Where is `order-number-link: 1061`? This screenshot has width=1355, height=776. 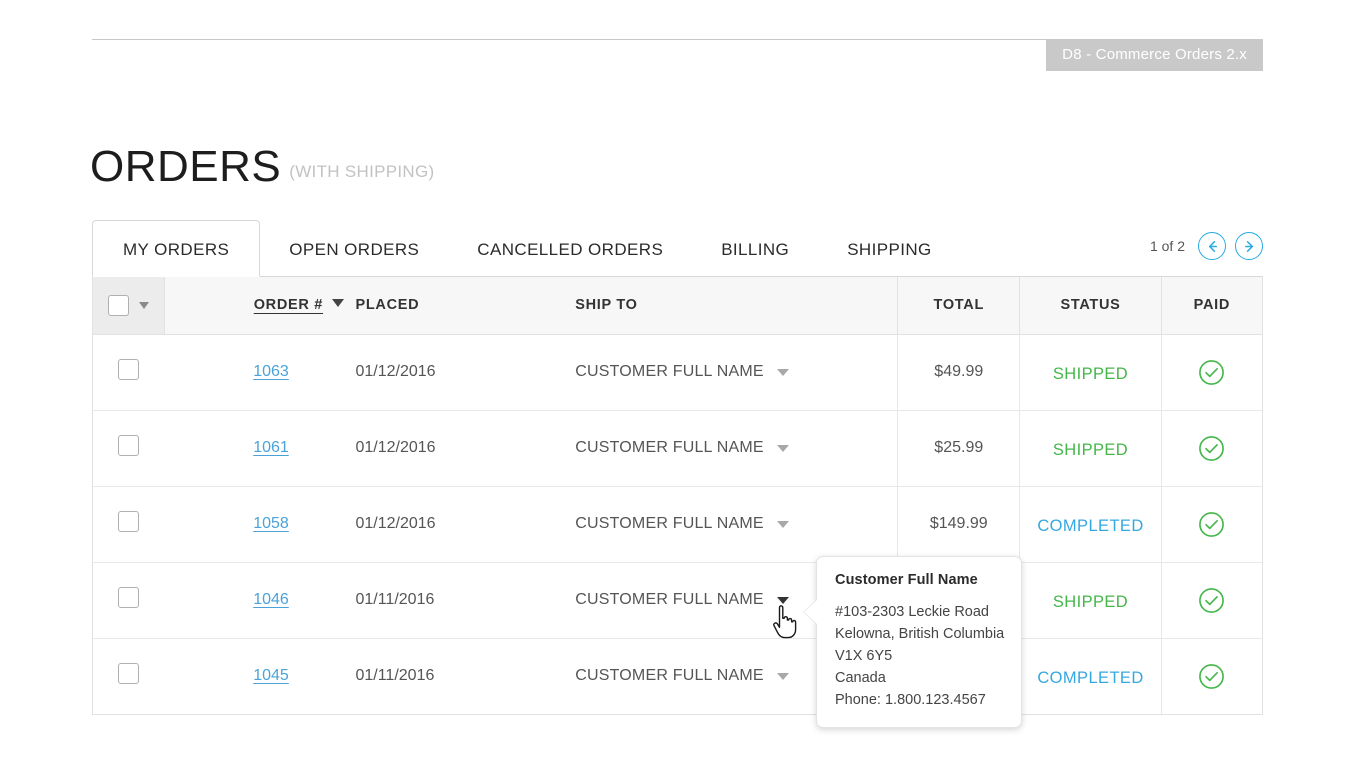 order-number-link: 1061 is located at coordinates (271, 447).